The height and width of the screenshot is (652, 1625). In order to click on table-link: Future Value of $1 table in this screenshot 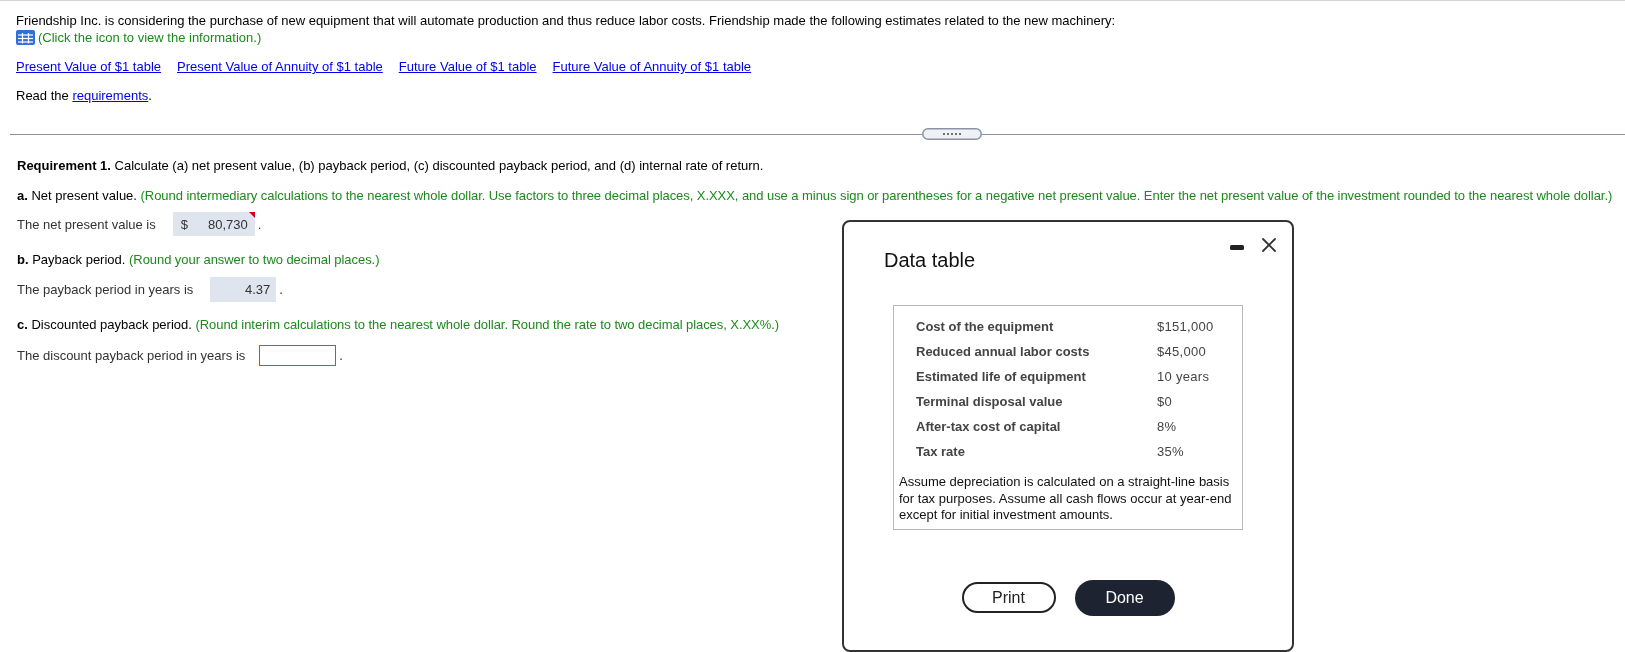, I will do `click(467, 66)`.